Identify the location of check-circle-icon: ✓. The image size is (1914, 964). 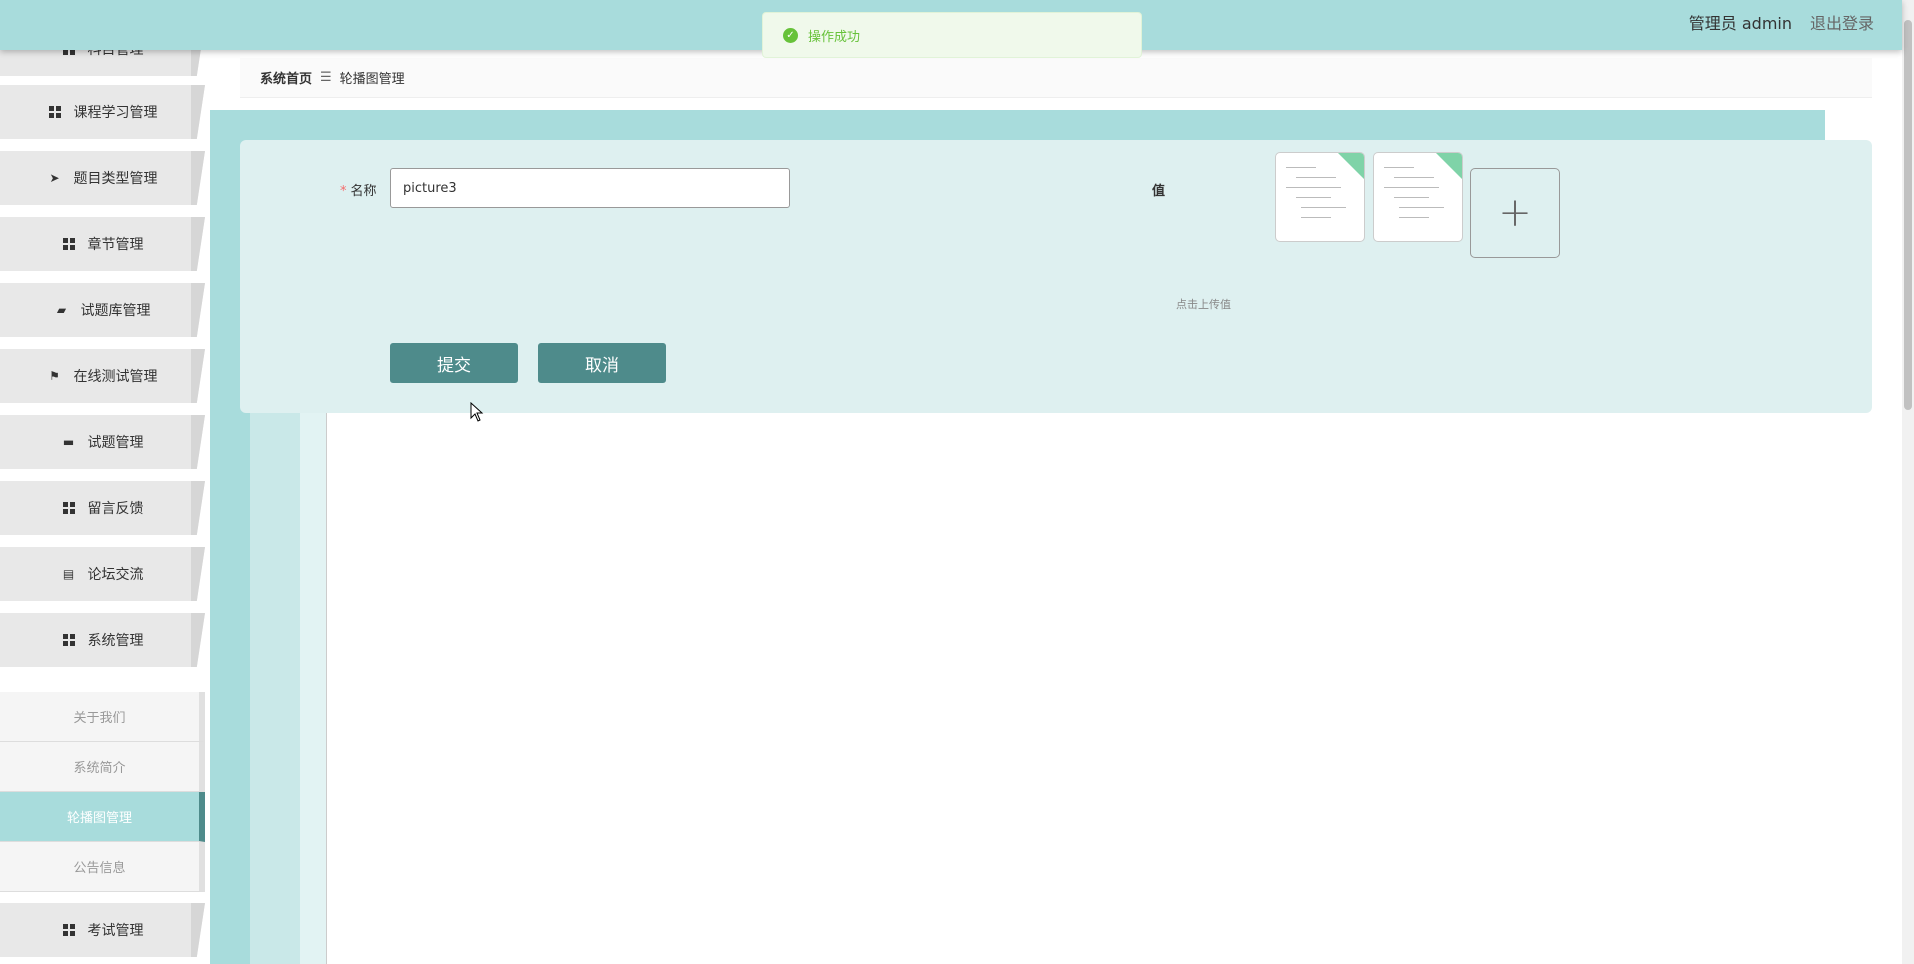
(790, 35).